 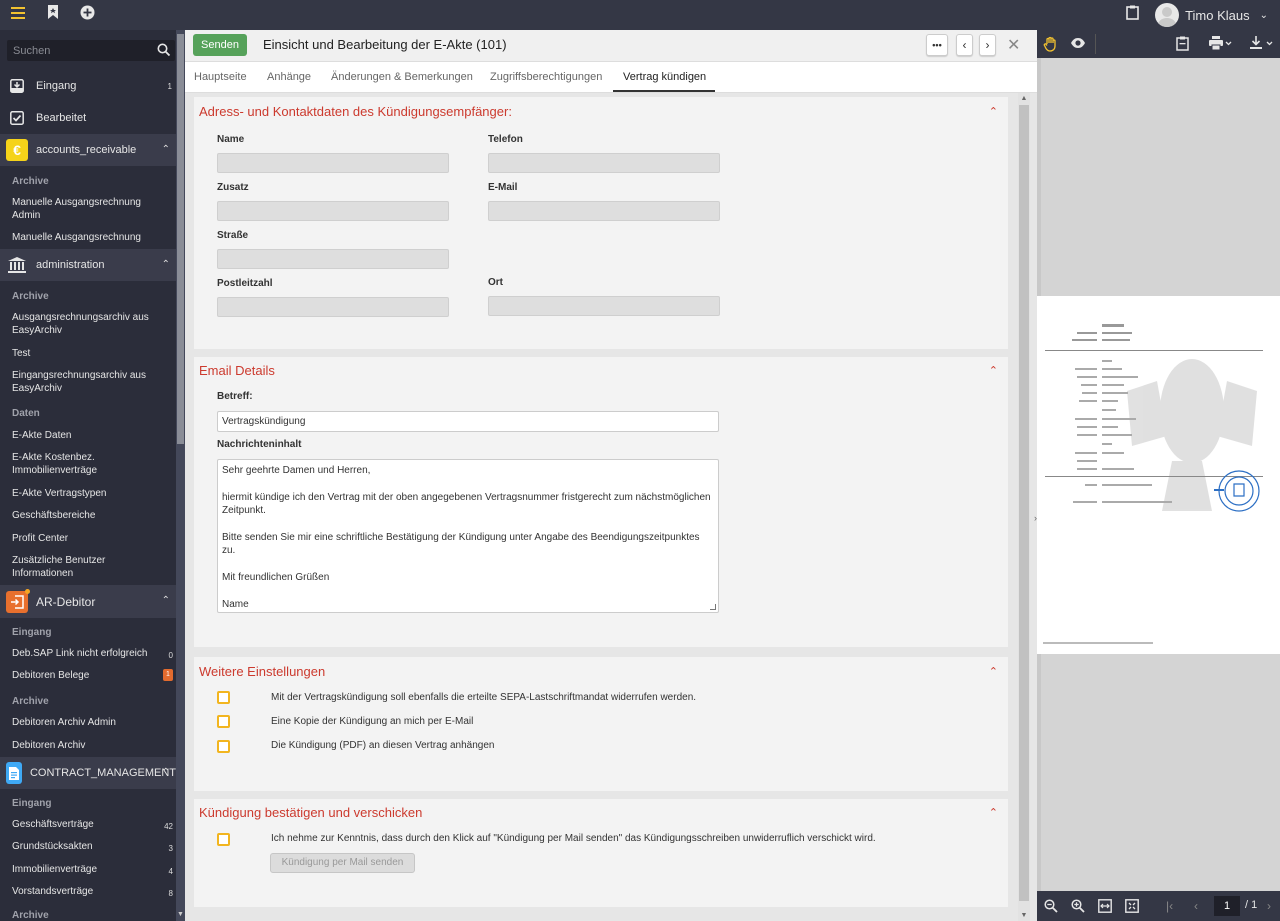 What do you see at coordinates (89, 324) in the screenshot?
I see `sidebar-item: Ausgangsrechnungsarchiv aus EasyArchiv` at bounding box center [89, 324].